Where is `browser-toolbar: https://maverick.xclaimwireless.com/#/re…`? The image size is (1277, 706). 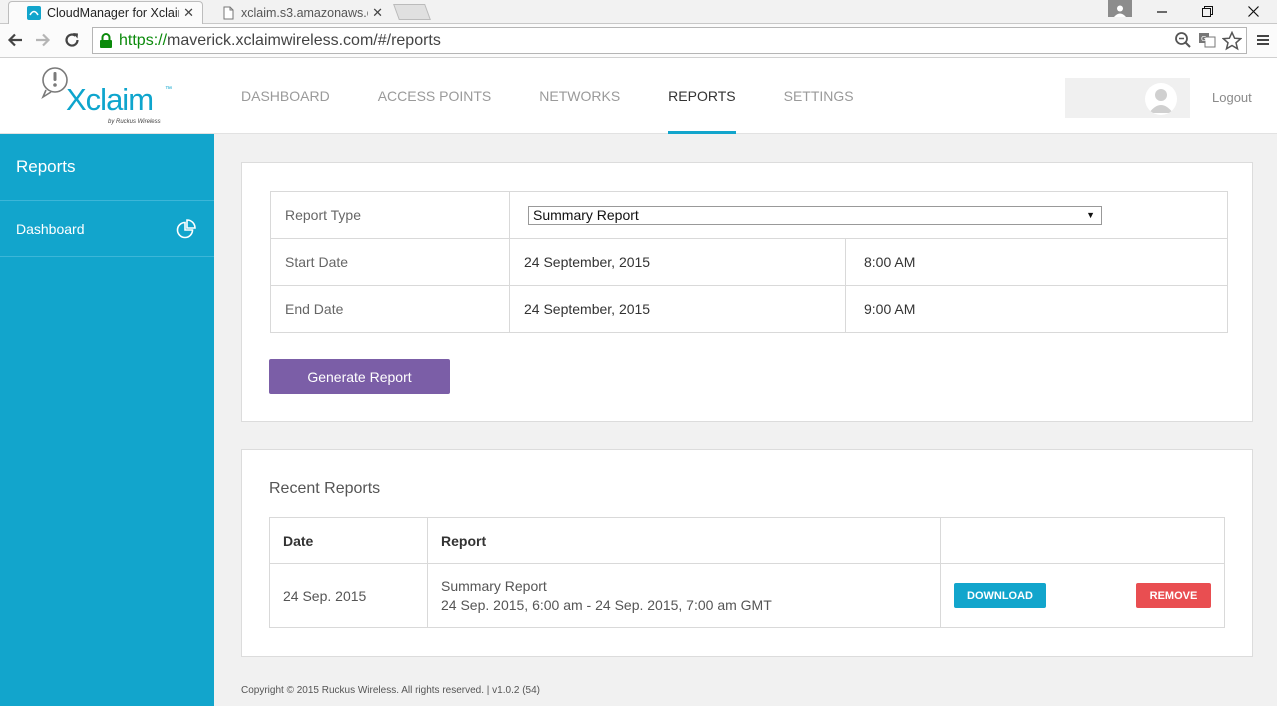 browser-toolbar: https://maverick.xclaimwireless.com/#/re… is located at coordinates (638, 41).